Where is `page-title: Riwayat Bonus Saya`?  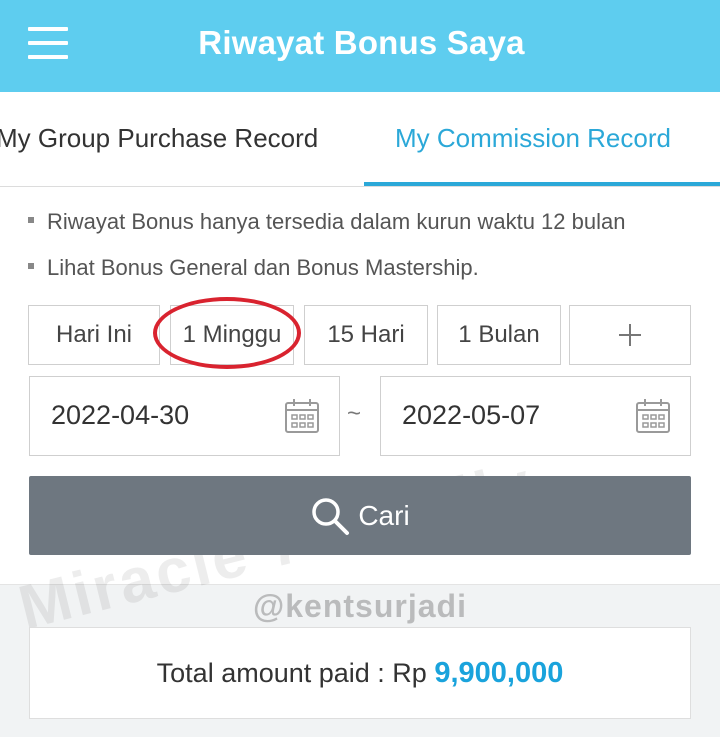 page-title: Riwayat Bonus Saya is located at coordinates (361, 42).